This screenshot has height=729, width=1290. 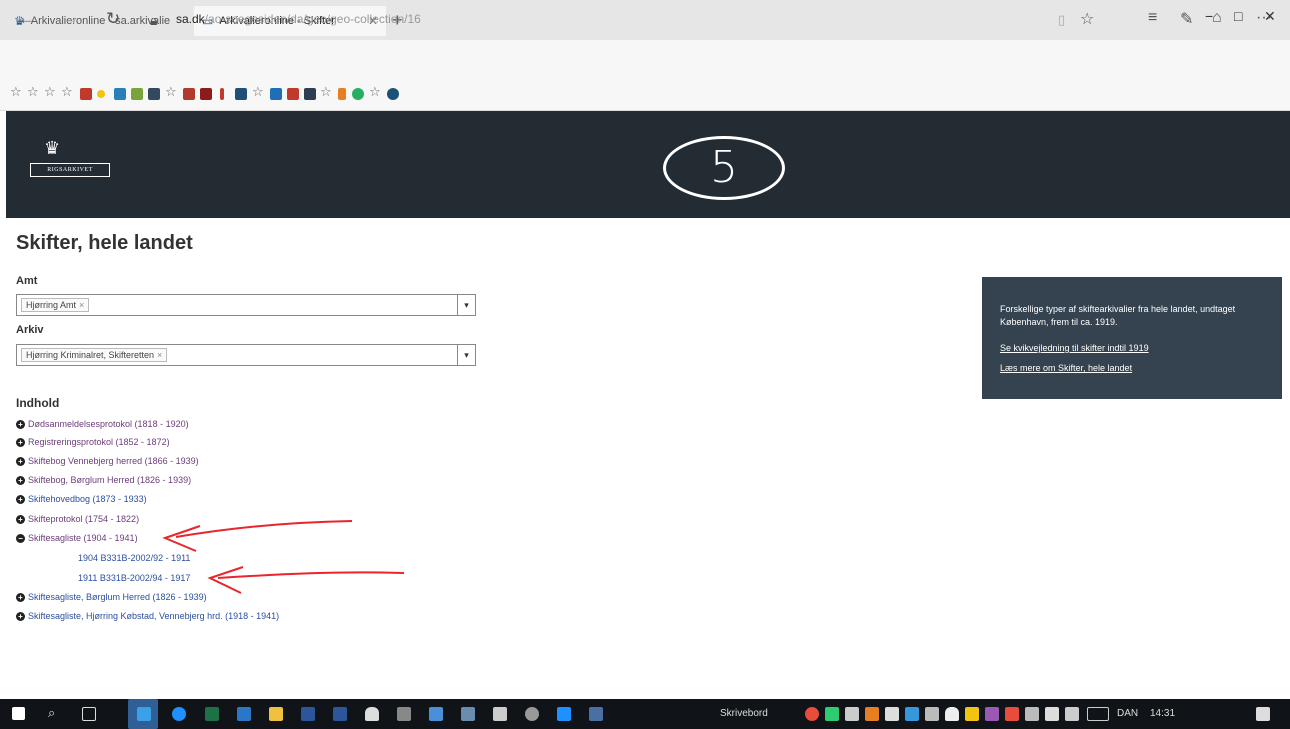 I want to click on list-item: + Dødsanmeldelsesprotokol (1818 - 1920), so click(x=102, y=424).